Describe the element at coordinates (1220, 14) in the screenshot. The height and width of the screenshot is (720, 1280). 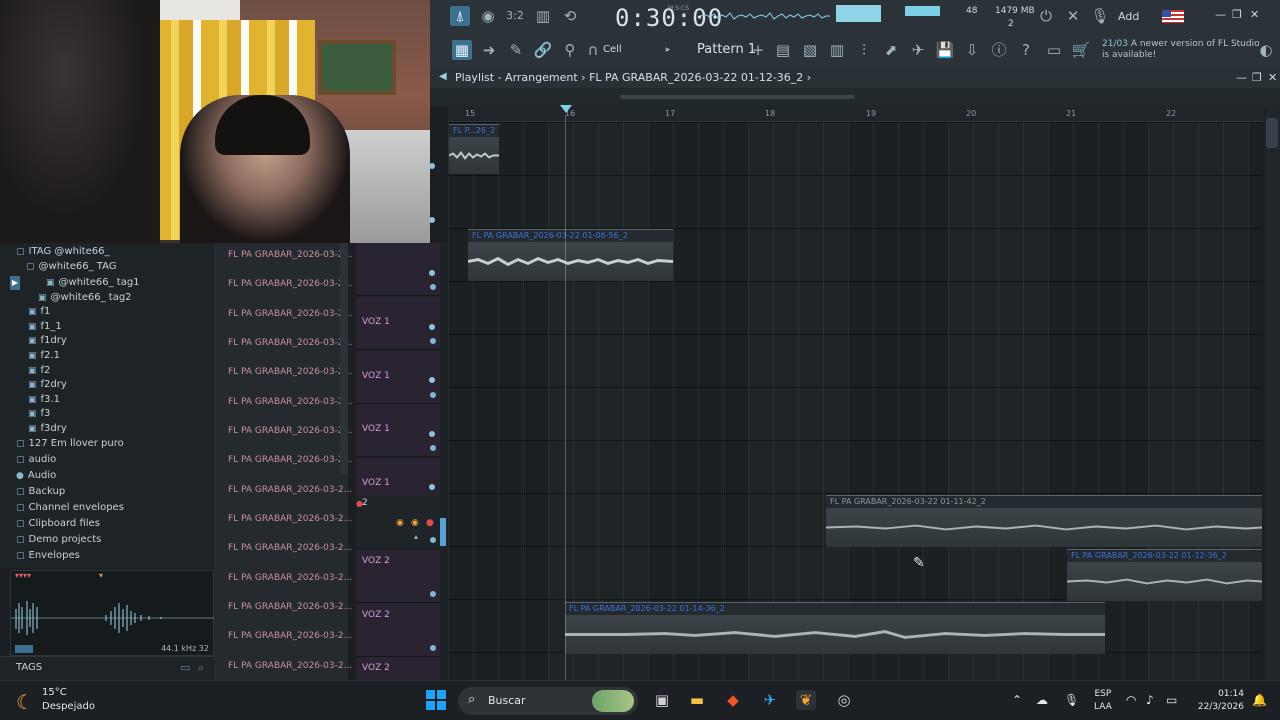
I see `minimize-icon: —` at that location.